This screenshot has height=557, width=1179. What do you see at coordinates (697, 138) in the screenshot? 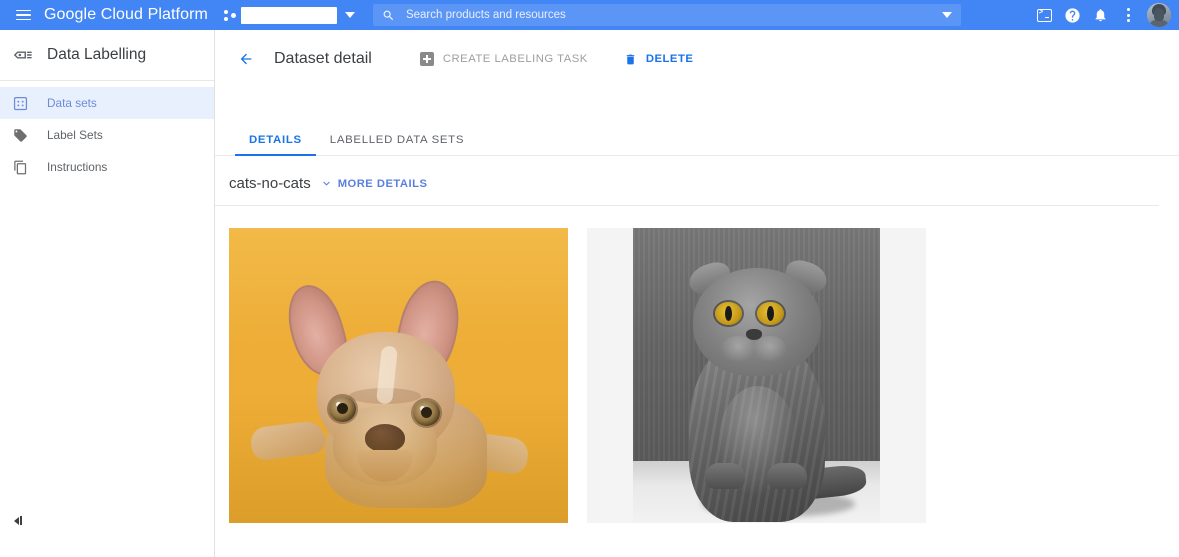
I see `tab-bar: DETAILS LABELLED DATA SETS` at bounding box center [697, 138].